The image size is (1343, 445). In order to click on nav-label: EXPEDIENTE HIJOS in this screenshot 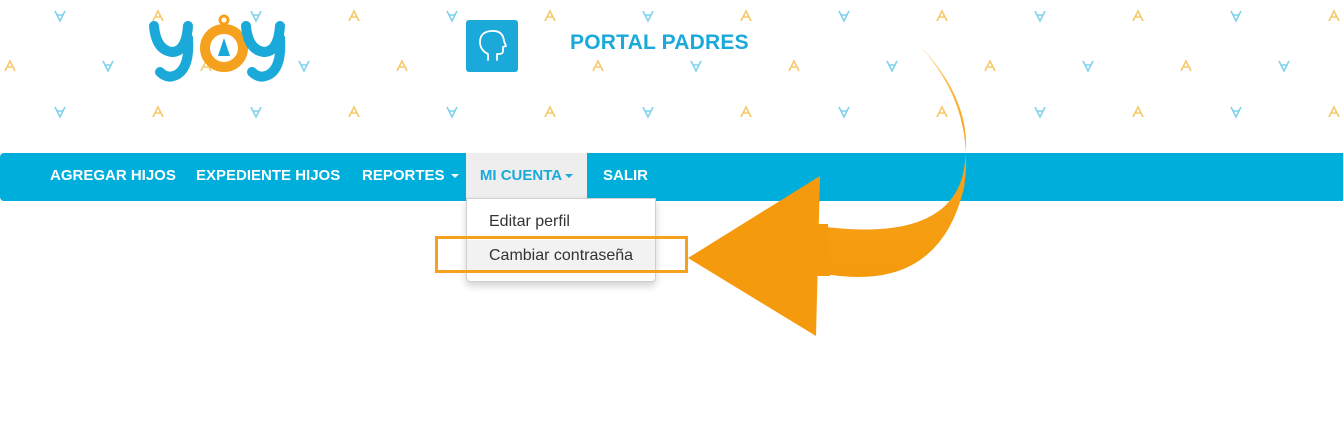, I will do `click(268, 175)`.